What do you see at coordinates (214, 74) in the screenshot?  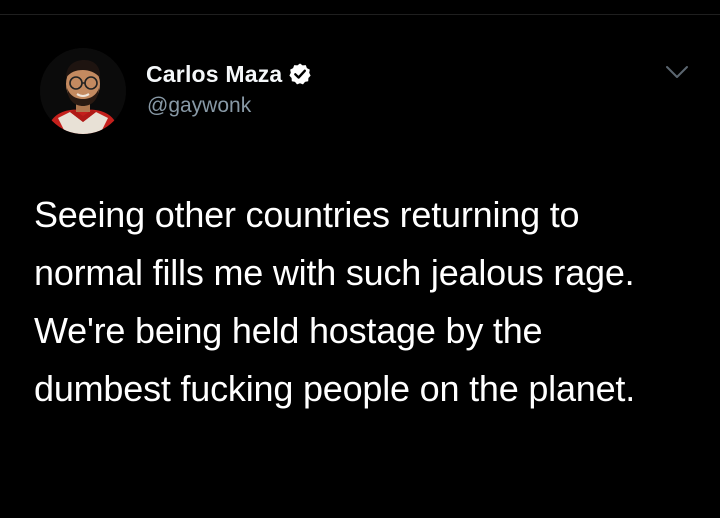 I see `author-display-name: Carlos Maza` at bounding box center [214, 74].